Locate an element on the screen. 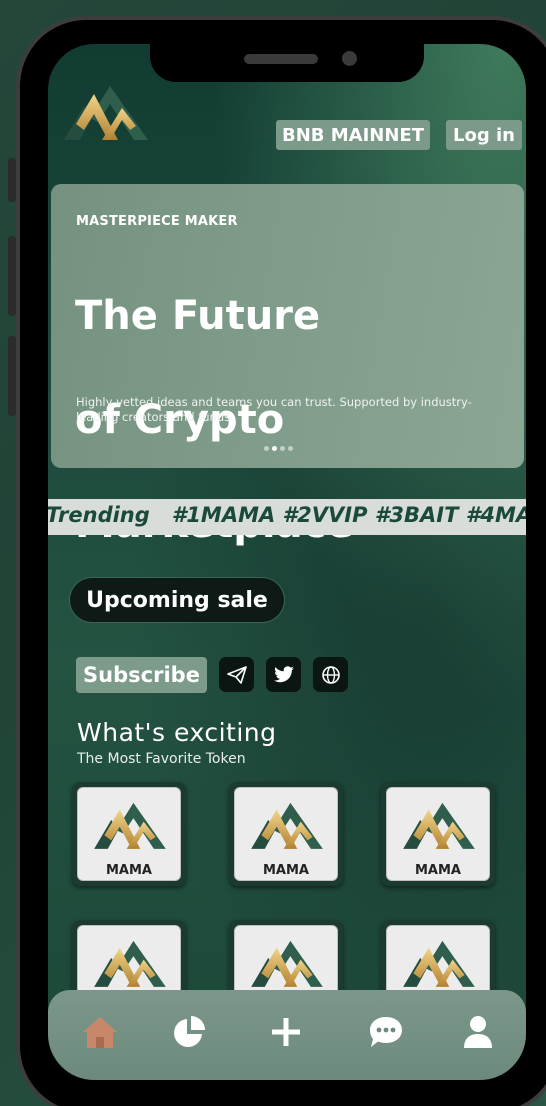  nav-create is located at coordinates (286, 1032).